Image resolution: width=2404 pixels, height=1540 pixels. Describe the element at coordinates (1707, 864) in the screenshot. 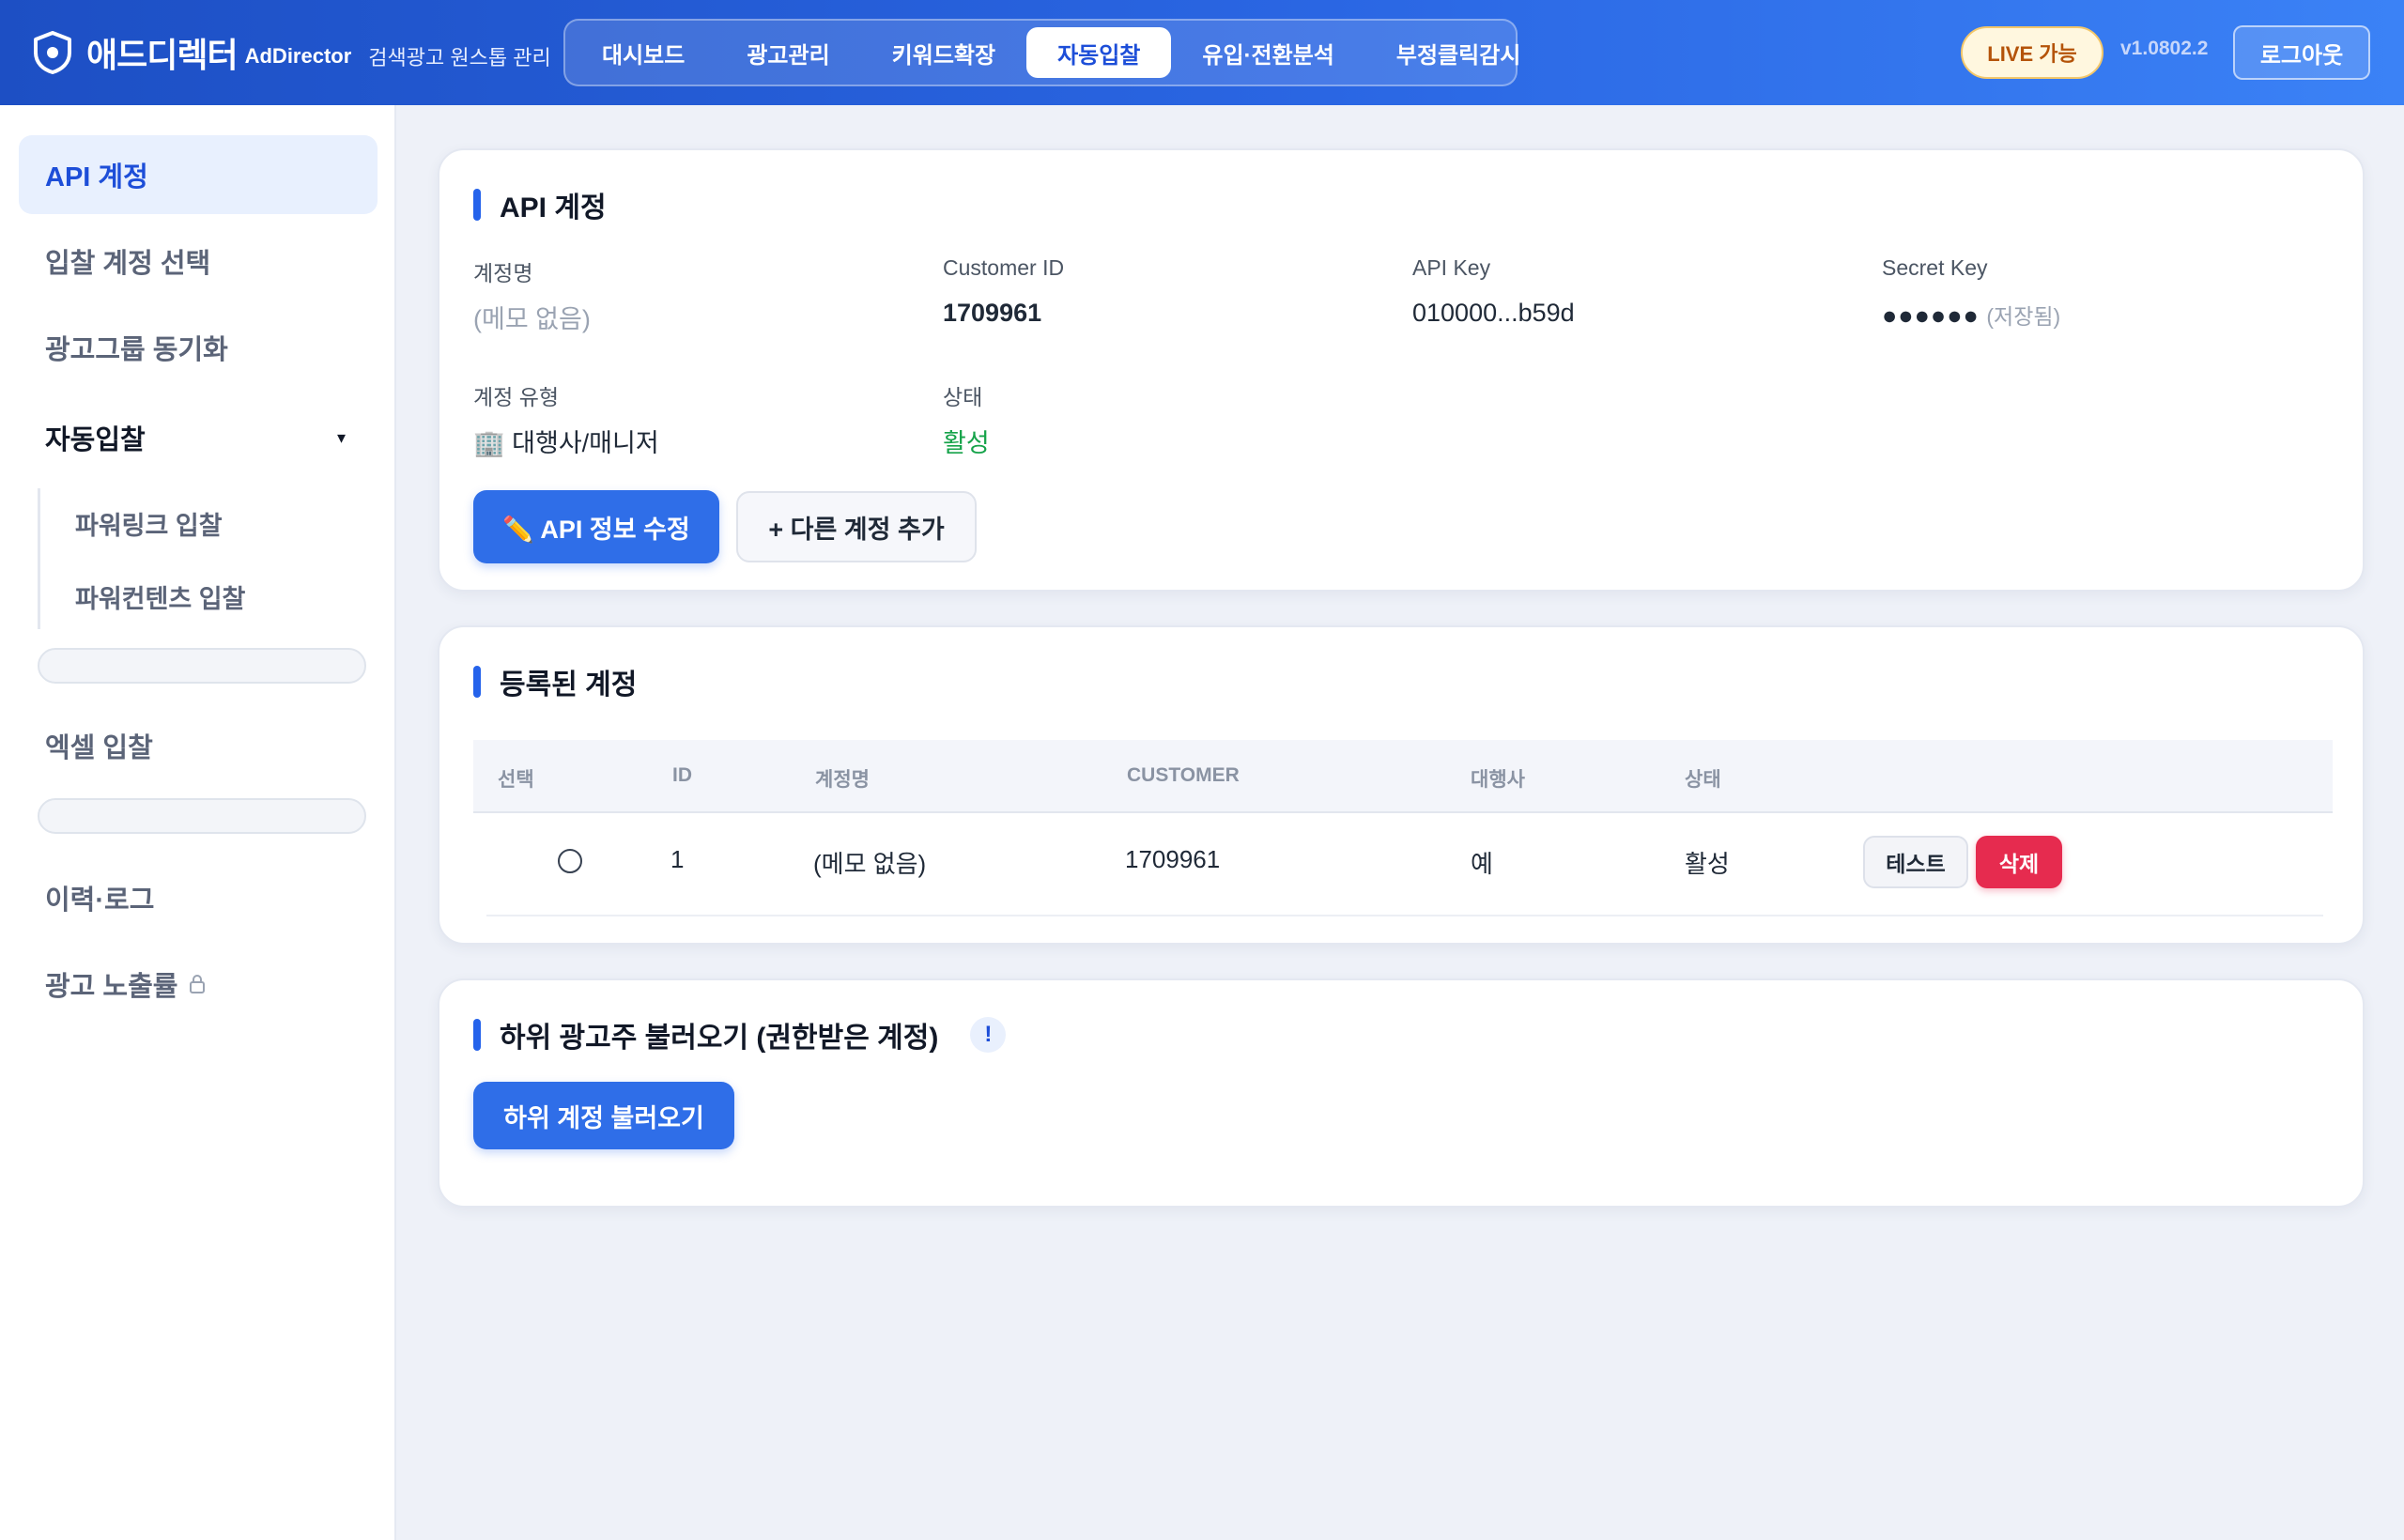

I see `row-status: 활성` at that location.